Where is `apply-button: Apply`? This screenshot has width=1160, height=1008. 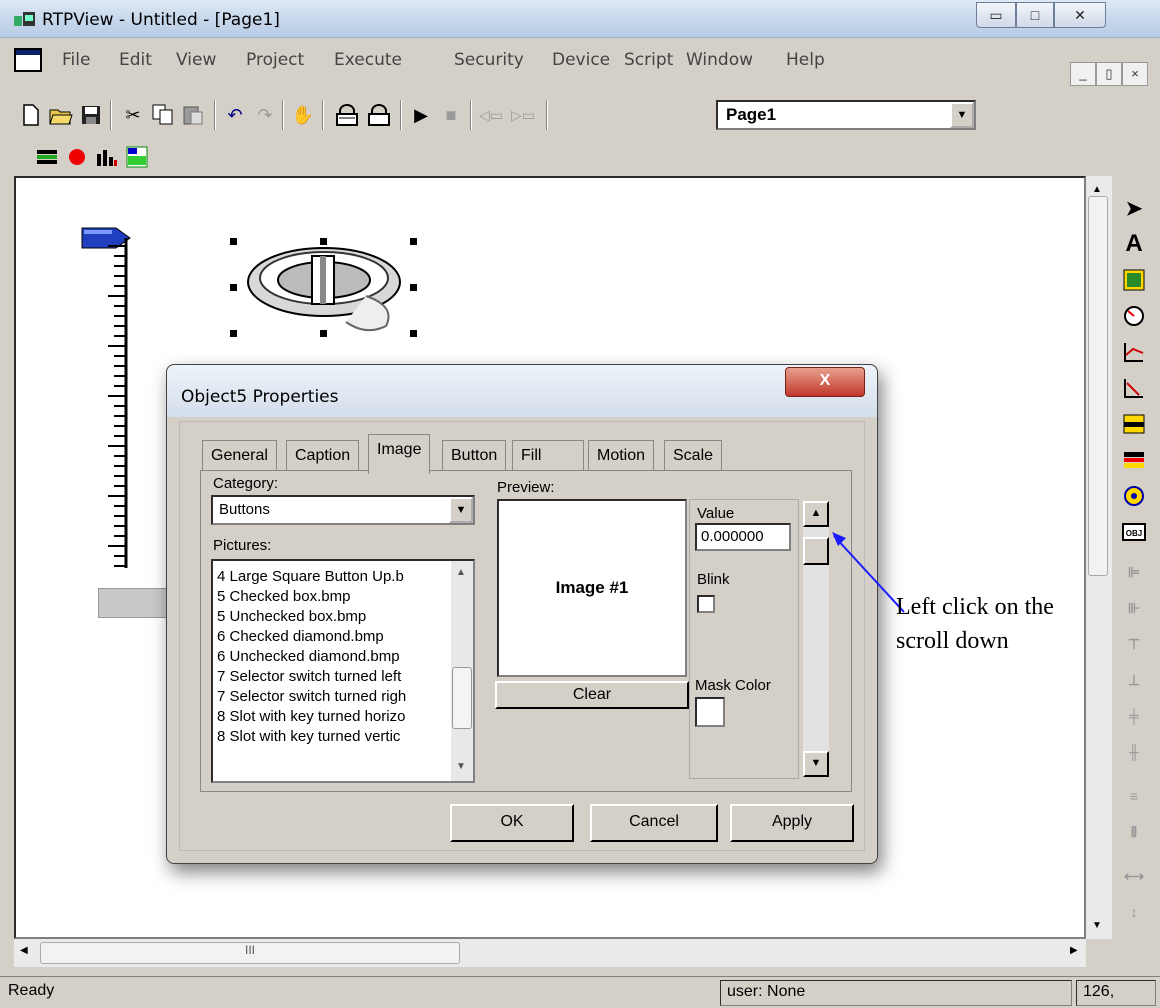
apply-button: Apply is located at coordinates (792, 823).